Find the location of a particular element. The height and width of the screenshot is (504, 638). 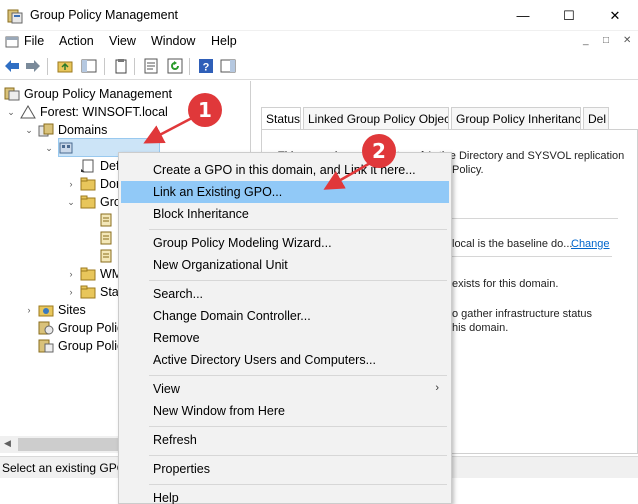

annotation-badge-1: 1 is located at coordinates (205, 110).